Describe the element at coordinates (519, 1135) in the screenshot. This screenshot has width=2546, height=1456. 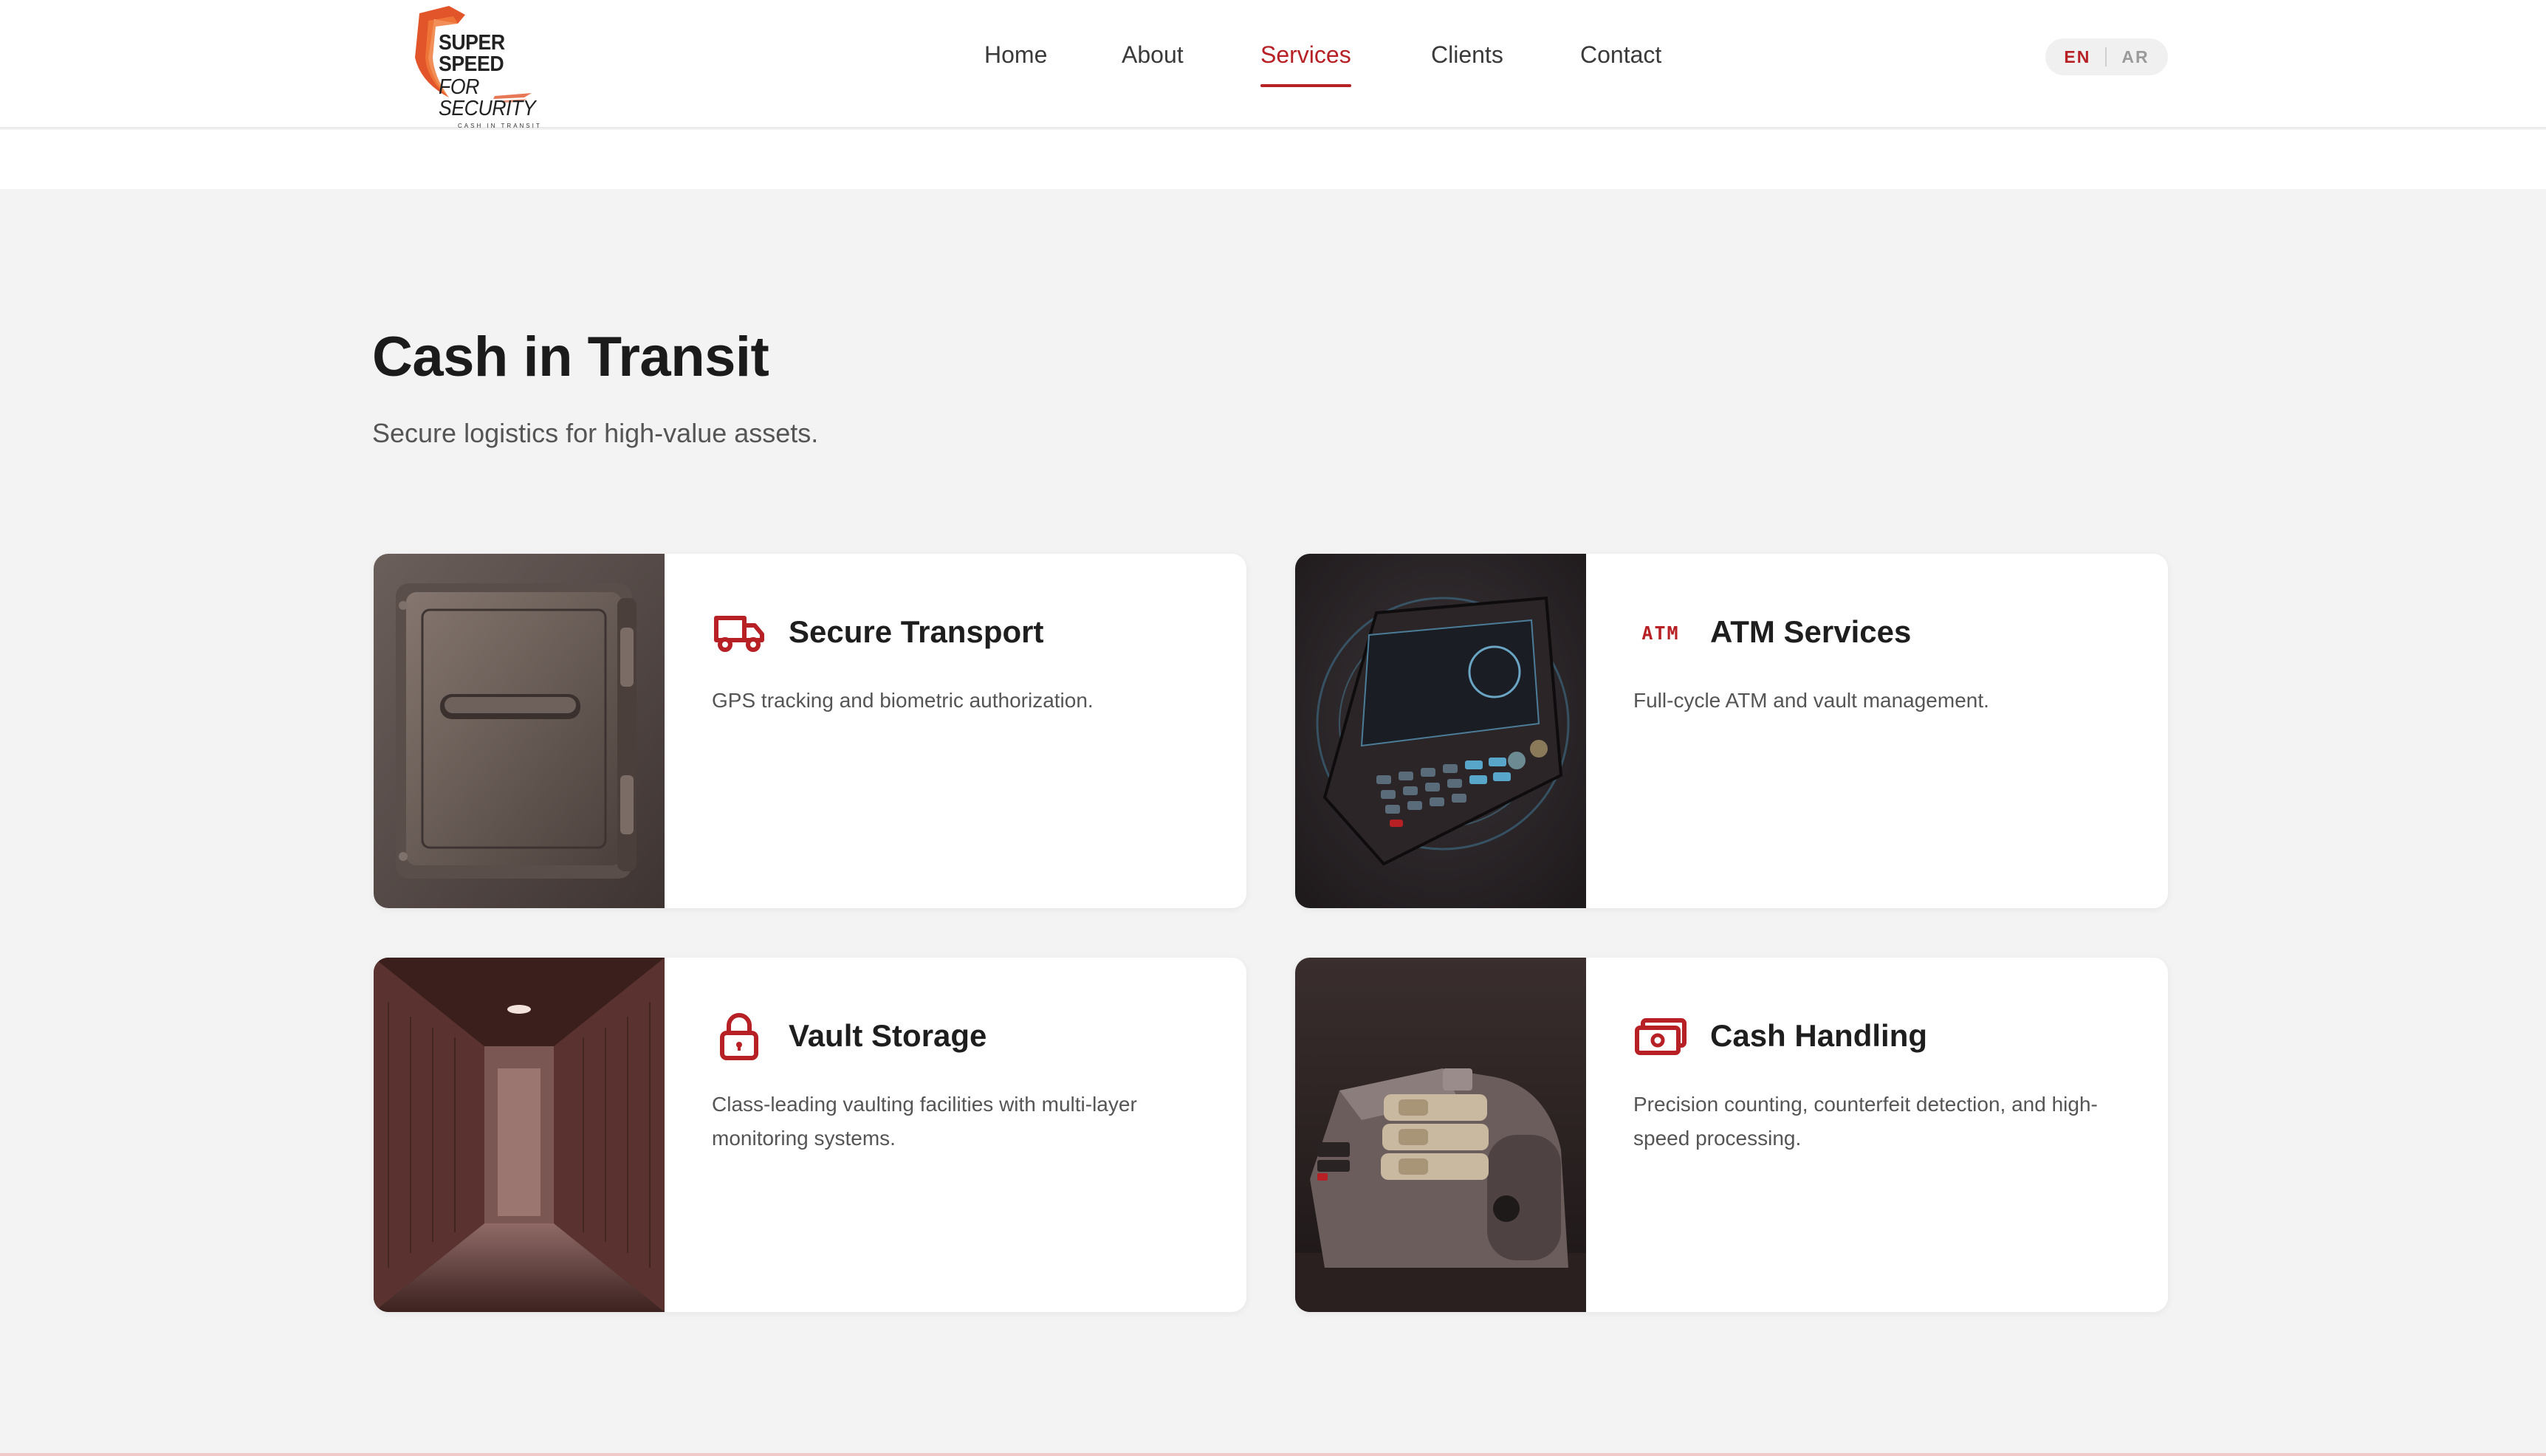
I see `vault-corridor-image` at that location.